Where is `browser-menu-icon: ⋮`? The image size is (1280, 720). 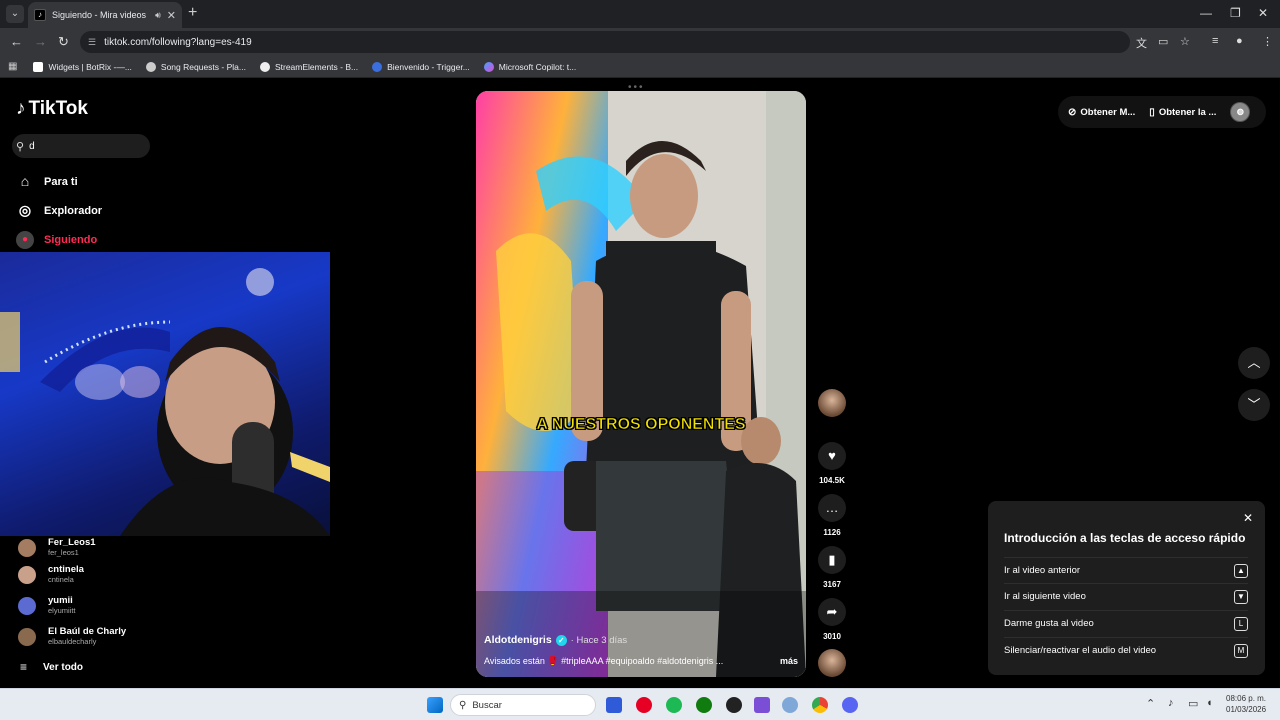 browser-menu-icon: ⋮ is located at coordinates (1267, 41).